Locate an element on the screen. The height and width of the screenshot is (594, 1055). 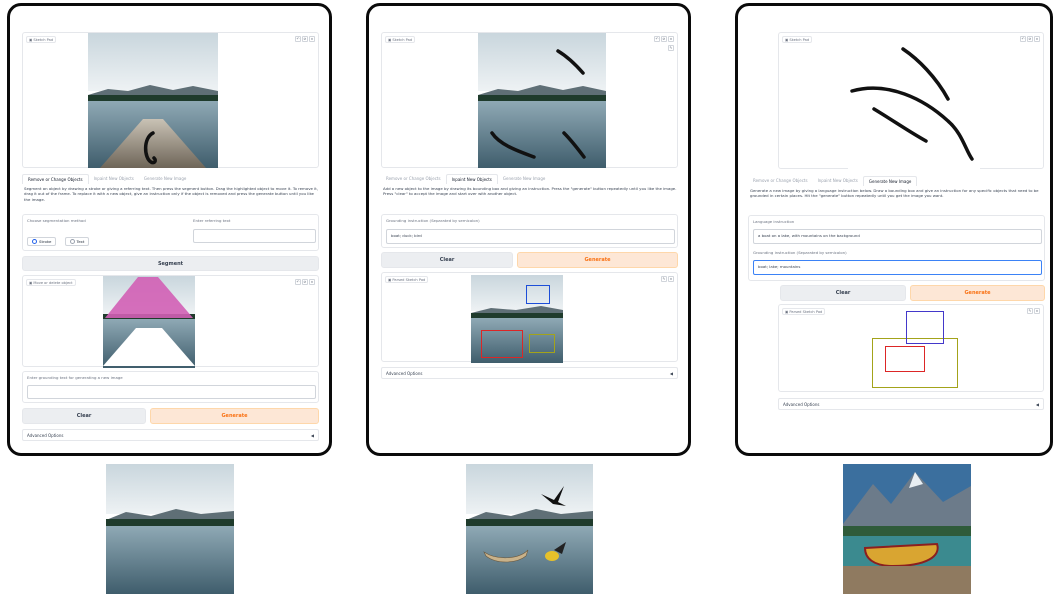
seg-method-label: Choose segmentation method is located at coordinates (56, 220).